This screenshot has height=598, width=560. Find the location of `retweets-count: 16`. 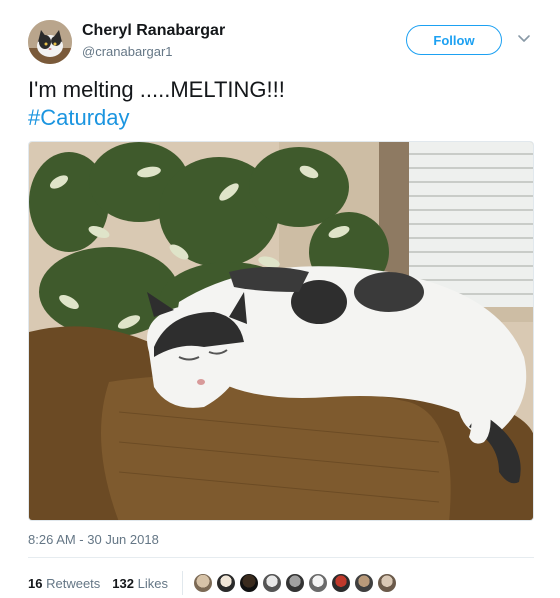

retweets-count: 16 is located at coordinates (35, 583).